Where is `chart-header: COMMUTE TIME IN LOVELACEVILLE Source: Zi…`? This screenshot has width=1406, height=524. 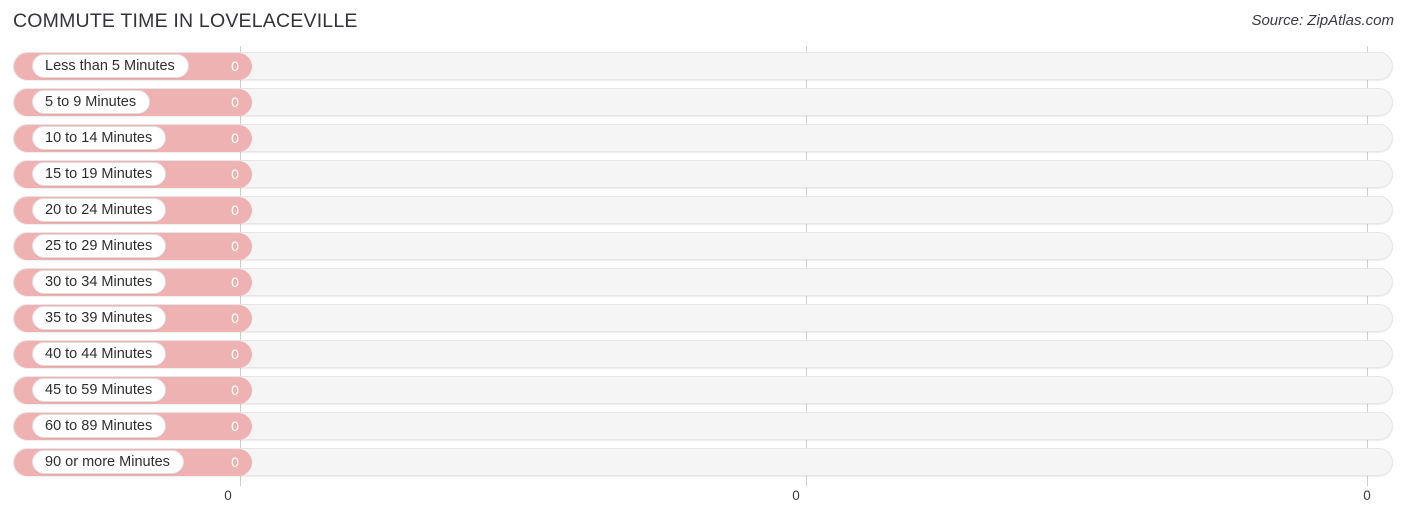 chart-header: COMMUTE TIME IN LOVELACEVILLE Source: Zi… is located at coordinates (703, 23).